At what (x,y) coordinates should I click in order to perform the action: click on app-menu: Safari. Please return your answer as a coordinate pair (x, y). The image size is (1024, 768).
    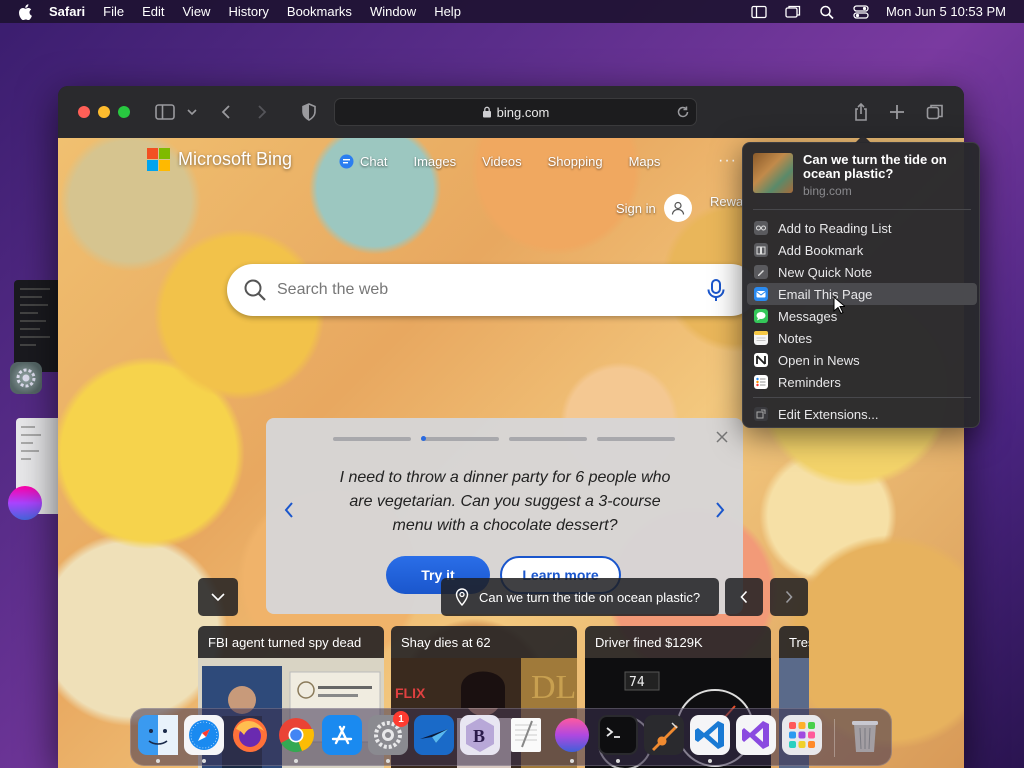
    Looking at the image, I should click on (67, 11).